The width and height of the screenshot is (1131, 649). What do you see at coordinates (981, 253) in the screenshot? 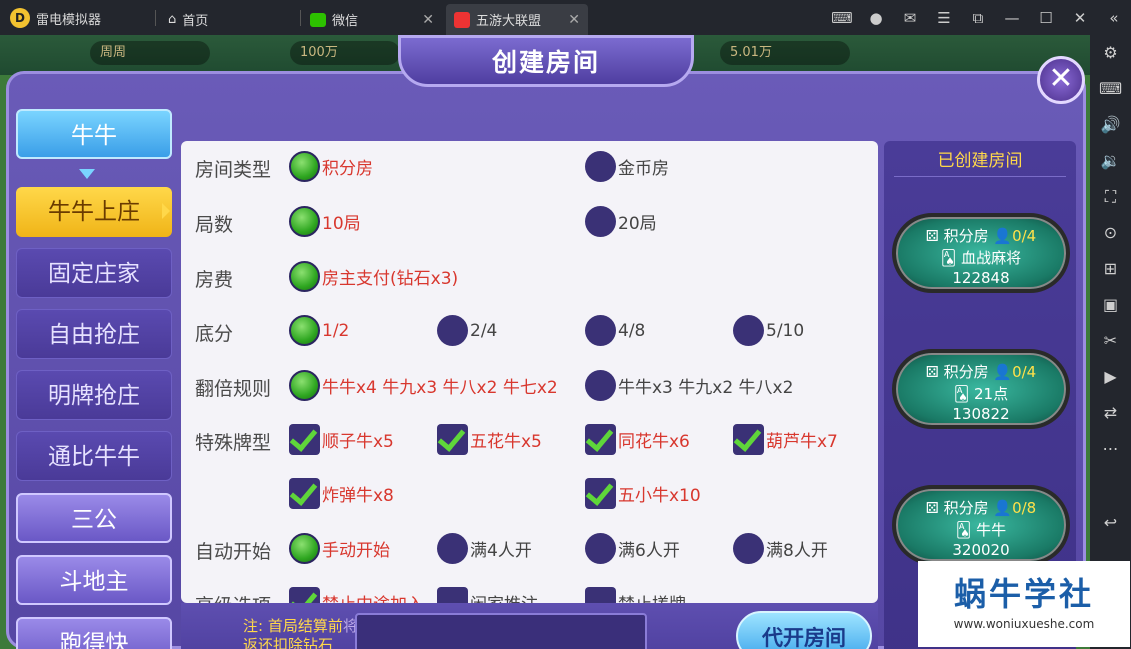
I see `created-room-card: ⚄ 积分房 👤0/4 🂡 血战麻将 122848` at bounding box center [981, 253].